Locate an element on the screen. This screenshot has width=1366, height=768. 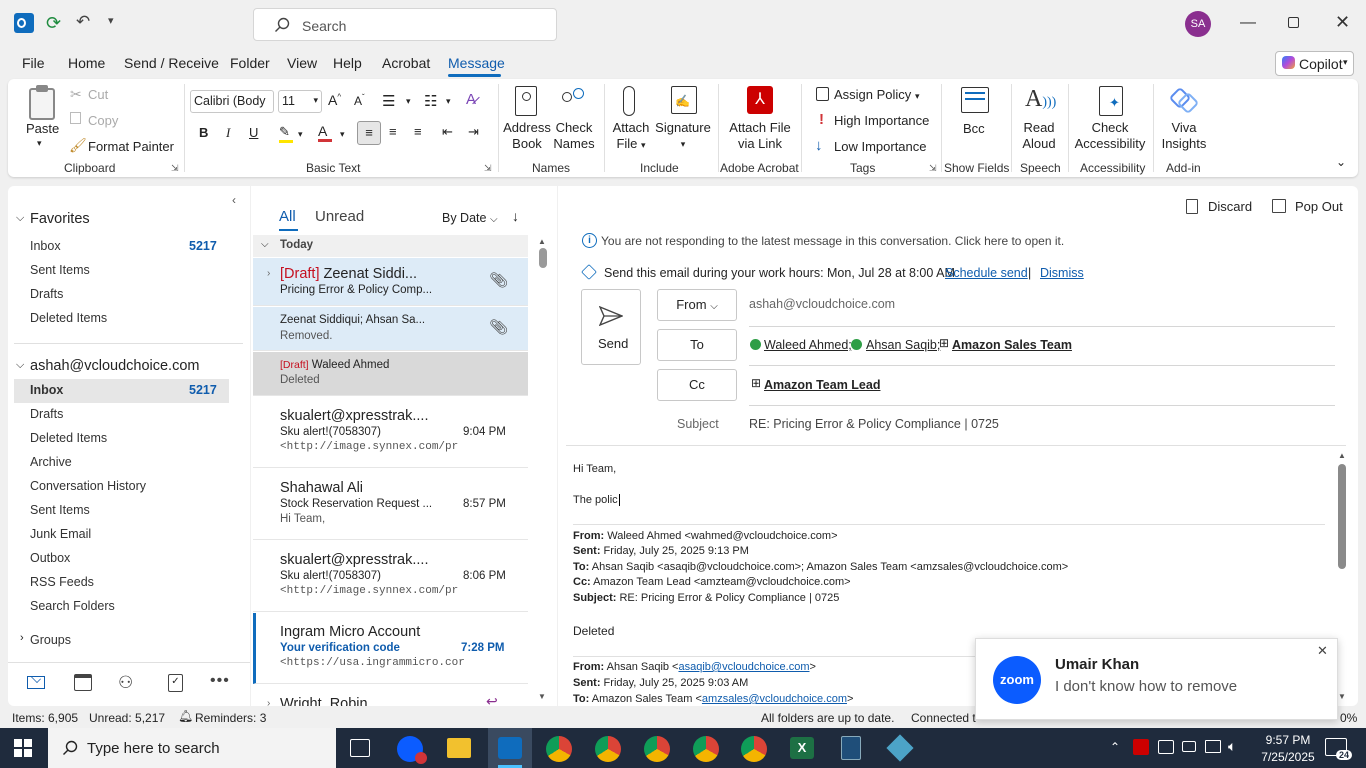
bold-icon: B is located at coordinates (203, 132).